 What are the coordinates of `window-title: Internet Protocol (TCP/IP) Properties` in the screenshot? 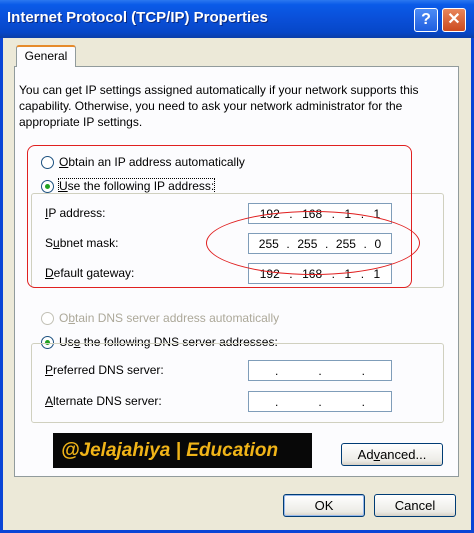 It's located at (137, 17).